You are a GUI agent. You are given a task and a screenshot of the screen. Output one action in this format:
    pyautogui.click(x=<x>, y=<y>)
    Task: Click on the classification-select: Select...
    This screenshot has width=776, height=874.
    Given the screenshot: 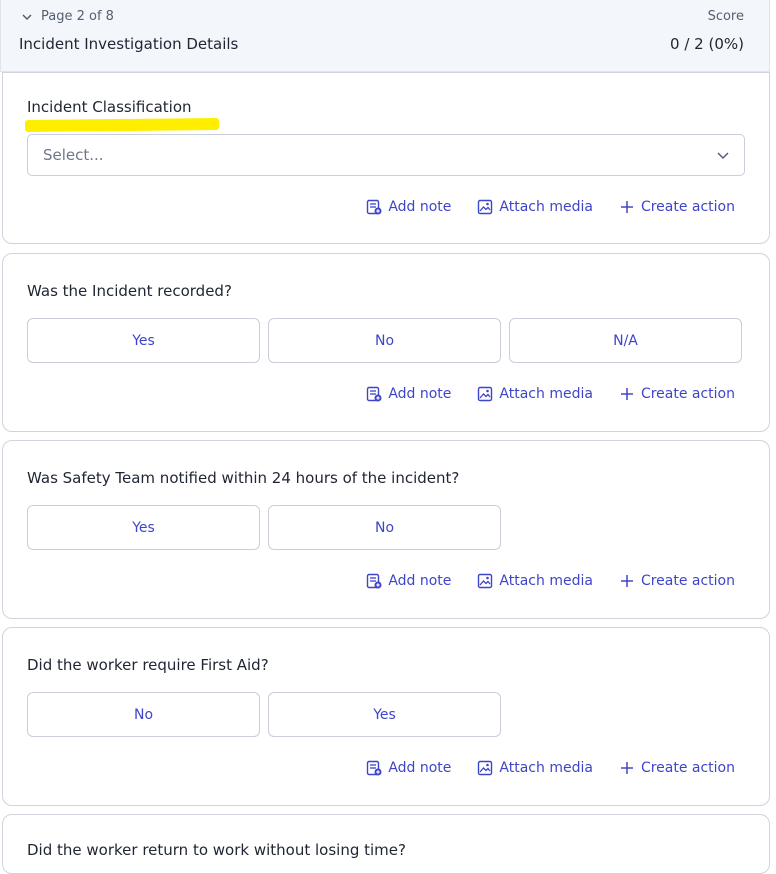 What is the action you would take?
    pyautogui.click(x=386, y=155)
    